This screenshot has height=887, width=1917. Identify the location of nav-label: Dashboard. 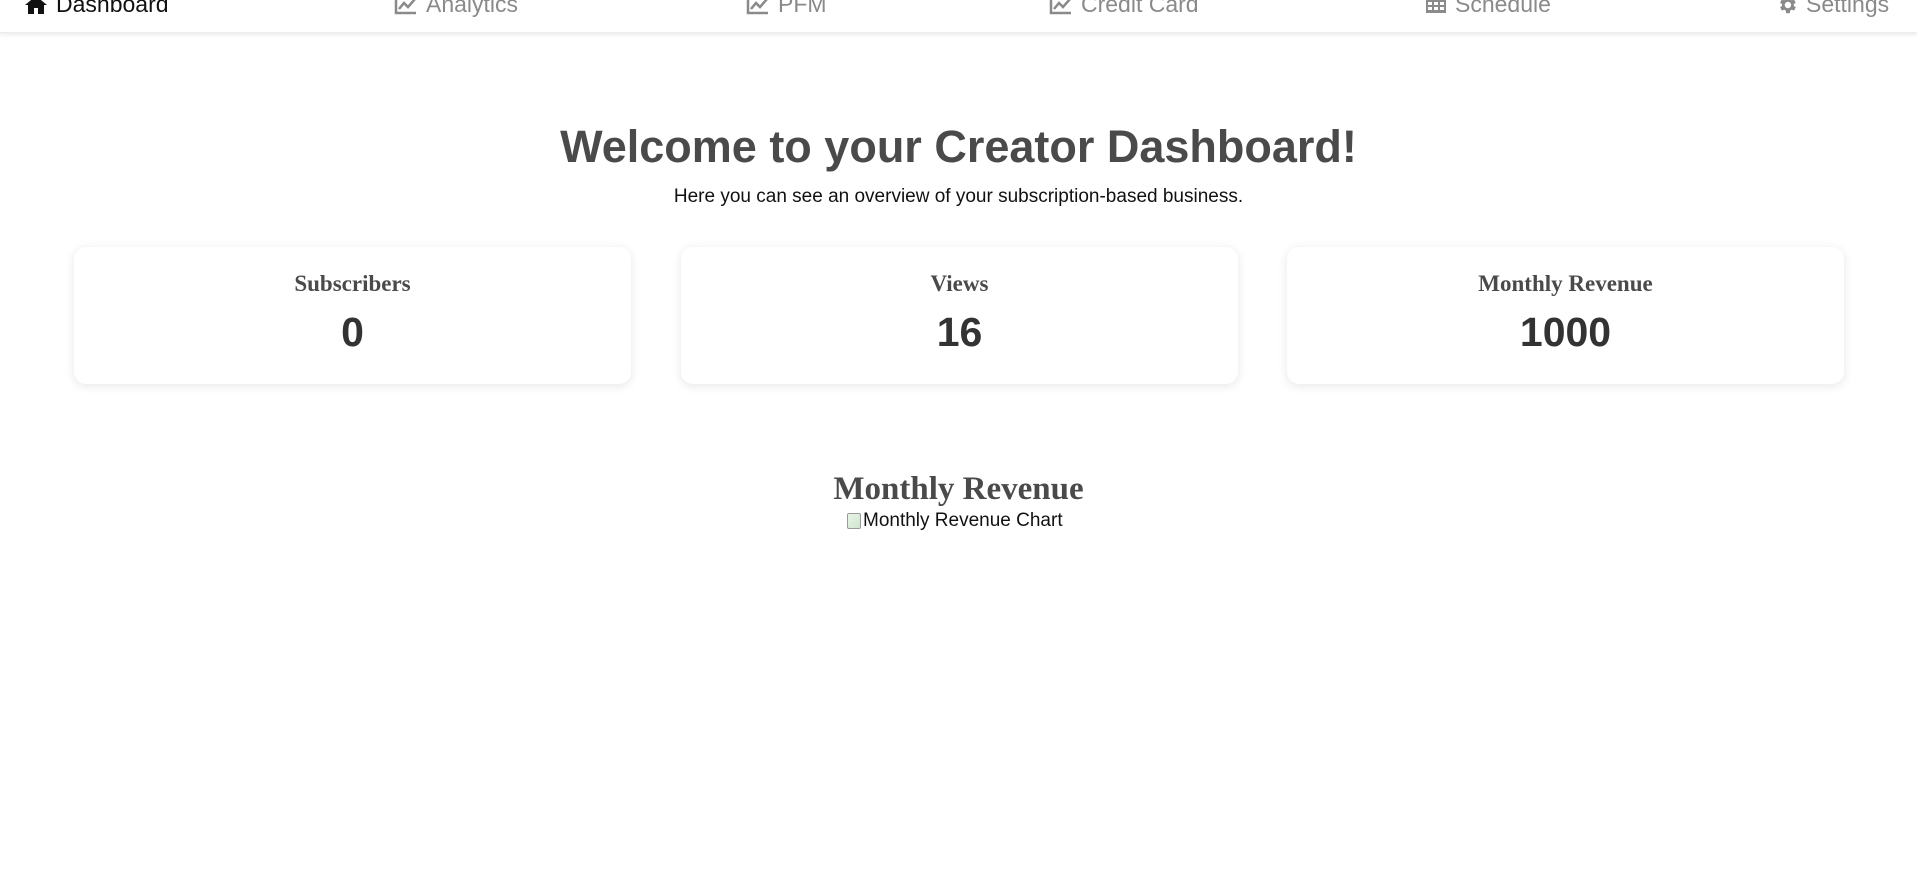
(112, 8).